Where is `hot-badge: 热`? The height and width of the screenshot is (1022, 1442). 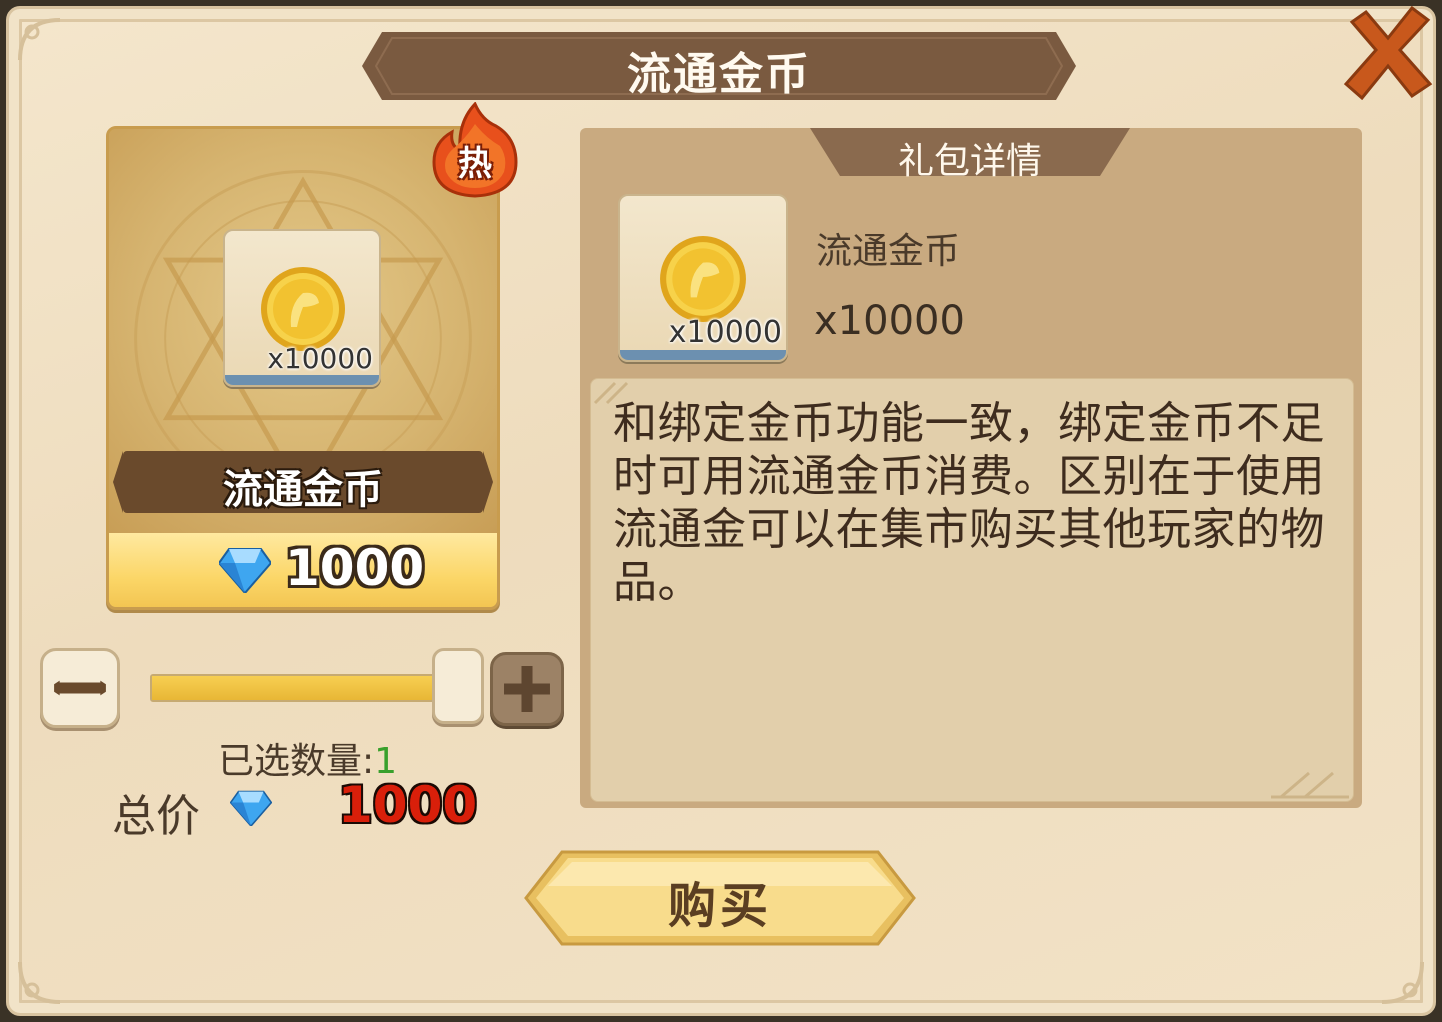
hot-badge: 热 is located at coordinates (475, 149).